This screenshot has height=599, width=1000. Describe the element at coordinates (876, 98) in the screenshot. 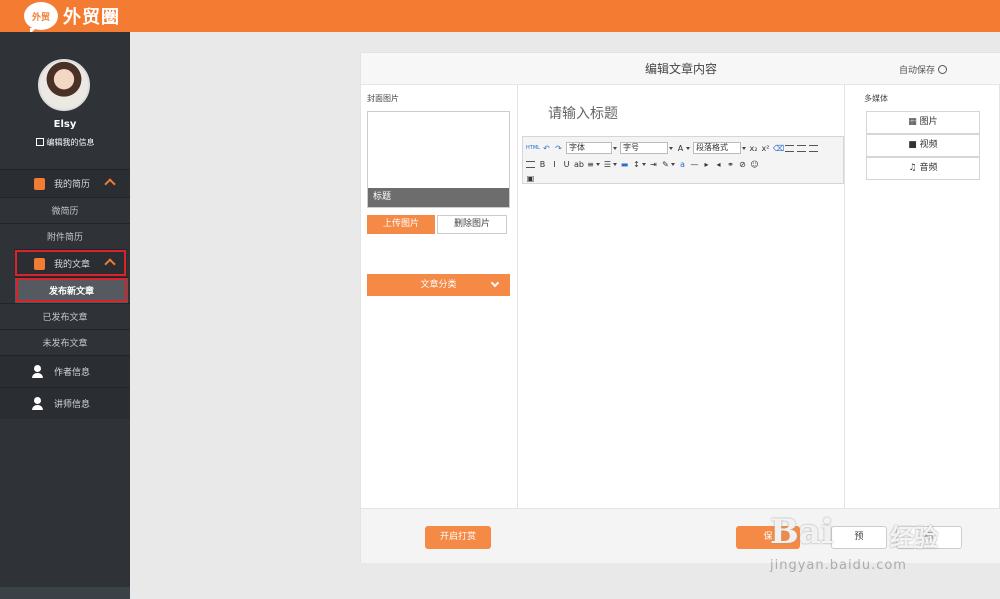

I see `multimedia-label: 多媒体` at that location.